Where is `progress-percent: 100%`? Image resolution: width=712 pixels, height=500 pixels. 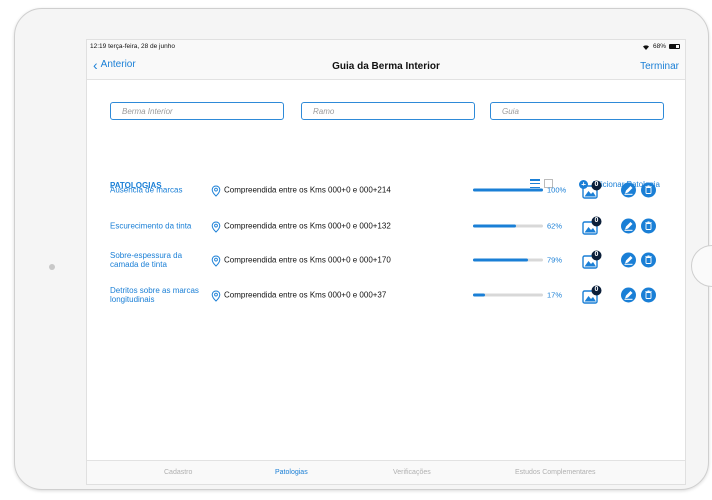 progress-percent: 100% is located at coordinates (557, 190).